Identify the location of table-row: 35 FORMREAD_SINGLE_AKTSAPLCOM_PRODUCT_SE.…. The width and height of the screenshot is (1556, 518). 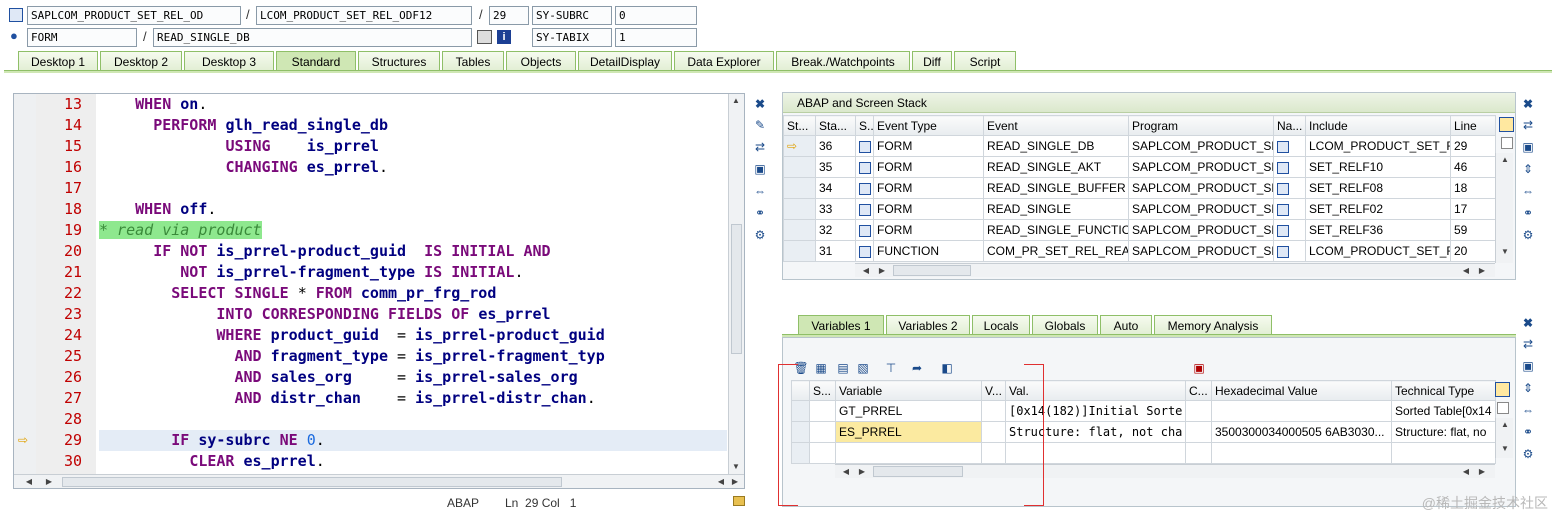
(1139, 167).